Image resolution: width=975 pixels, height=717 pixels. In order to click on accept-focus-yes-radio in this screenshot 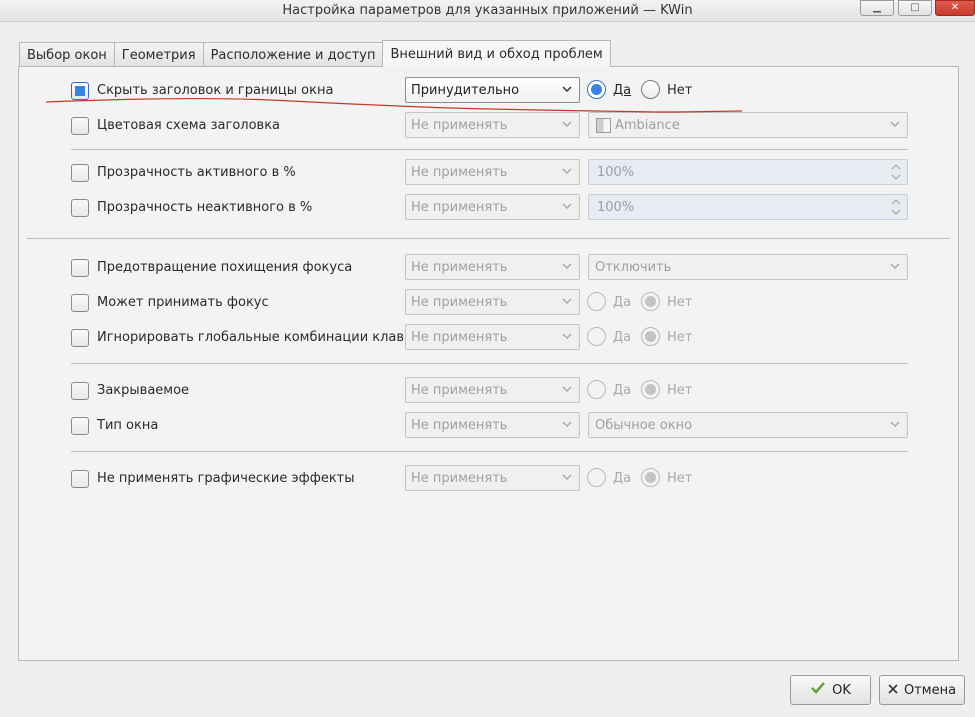, I will do `click(596, 301)`.